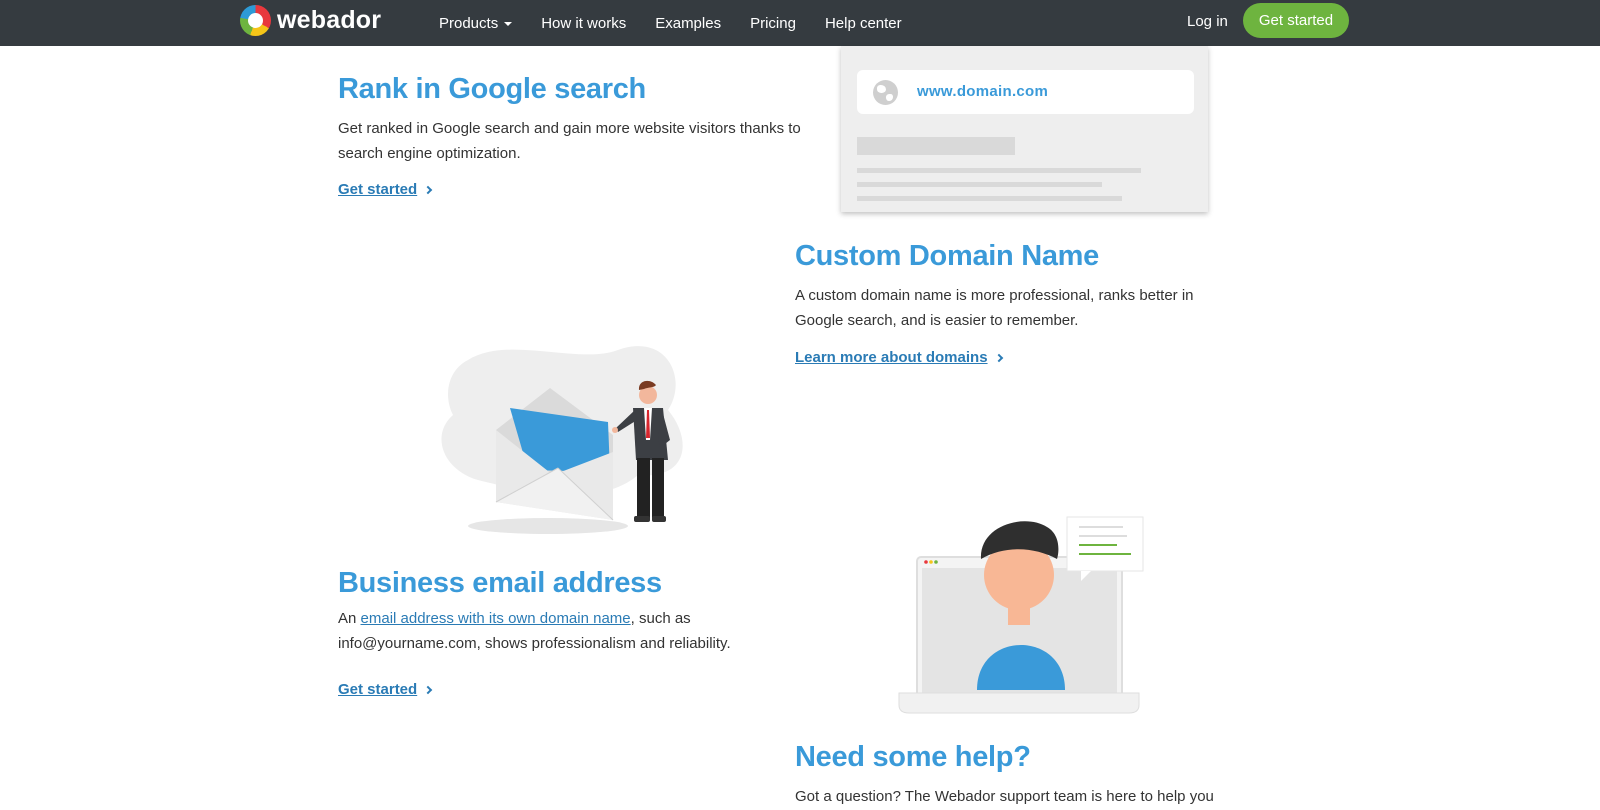  What do you see at coordinates (947, 256) in the screenshot?
I see `domain-section-title: Custom Domain Name` at bounding box center [947, 256].